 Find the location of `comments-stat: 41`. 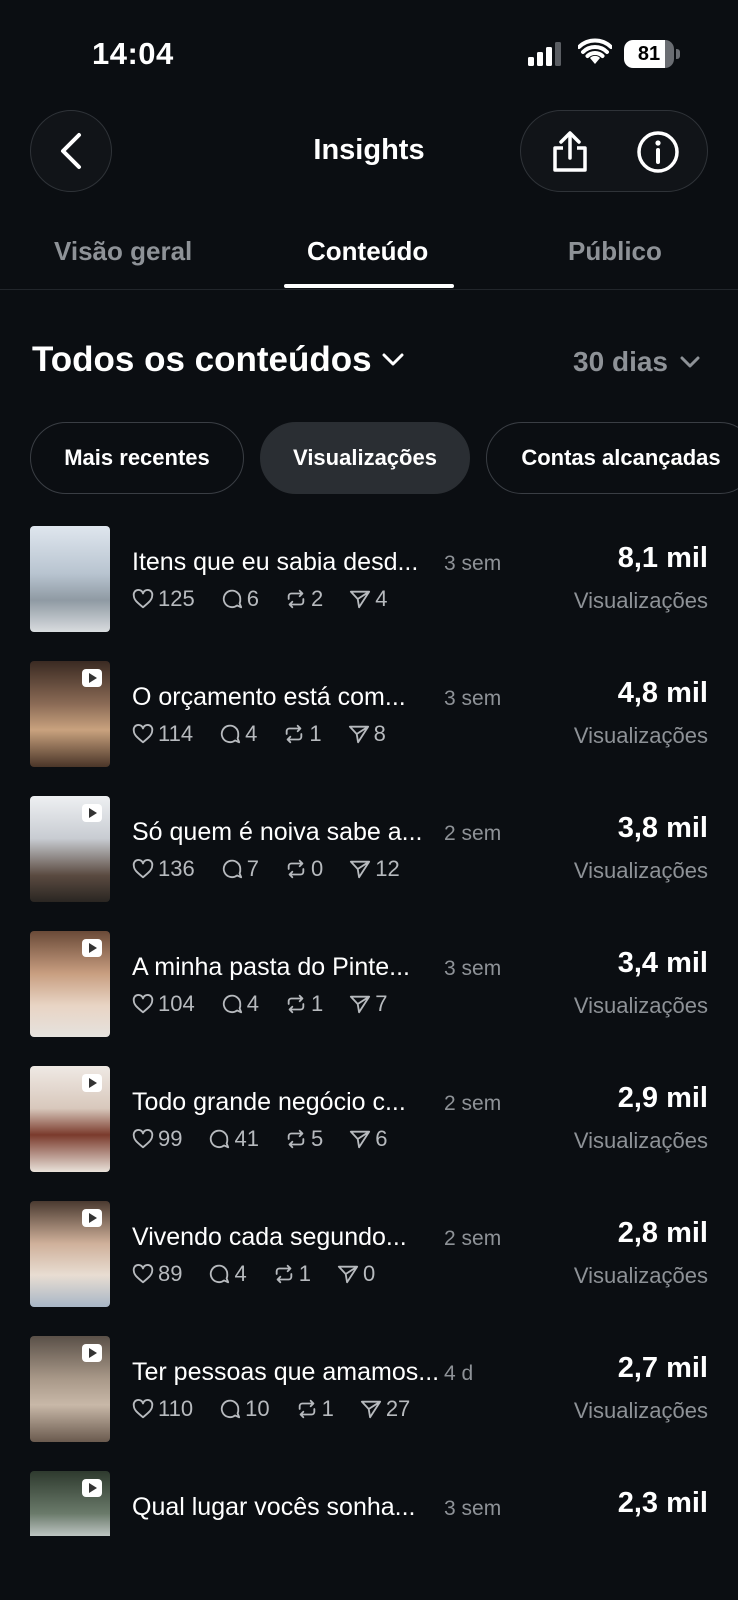

comments-stat: 41 is located at coordinates (233, 1139).